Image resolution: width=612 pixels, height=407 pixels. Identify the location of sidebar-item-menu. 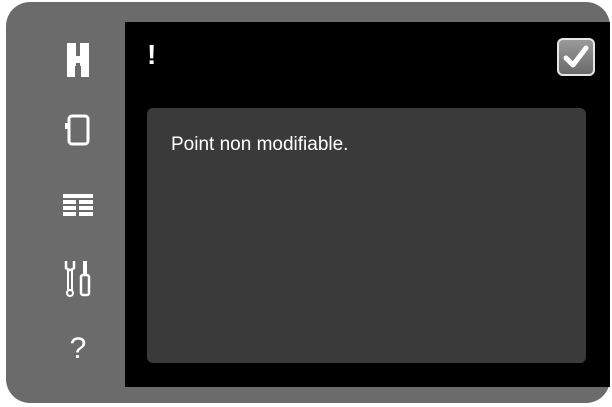
(78, 205).